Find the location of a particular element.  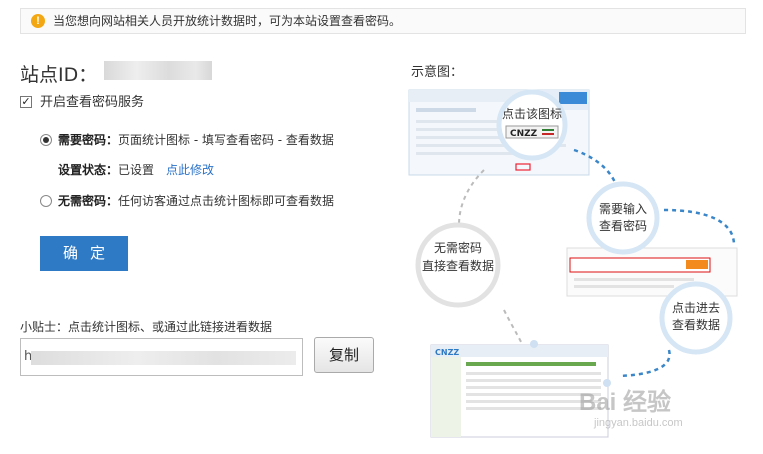

bubble-no-password-line2: 直接查看数据 is located at coordinates (458, 265).